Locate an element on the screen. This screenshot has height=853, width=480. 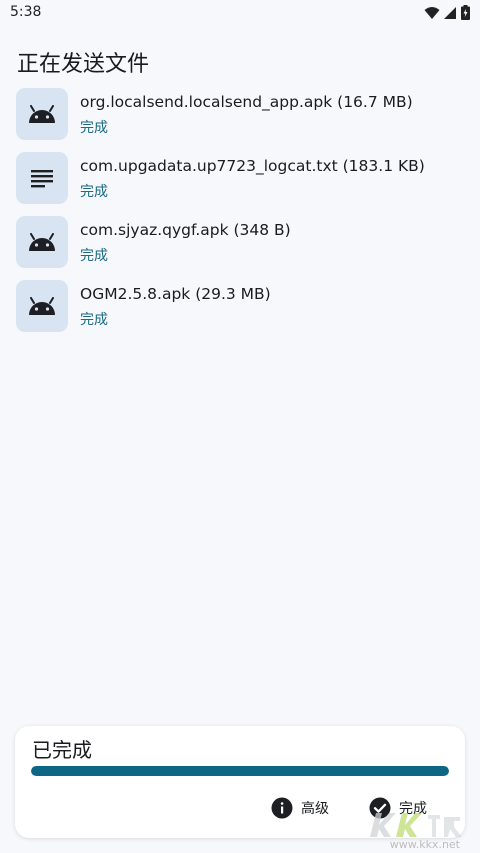
file-name: com.sjyaz.qygf.apk (348 B) is located at coordinates (185, 230).